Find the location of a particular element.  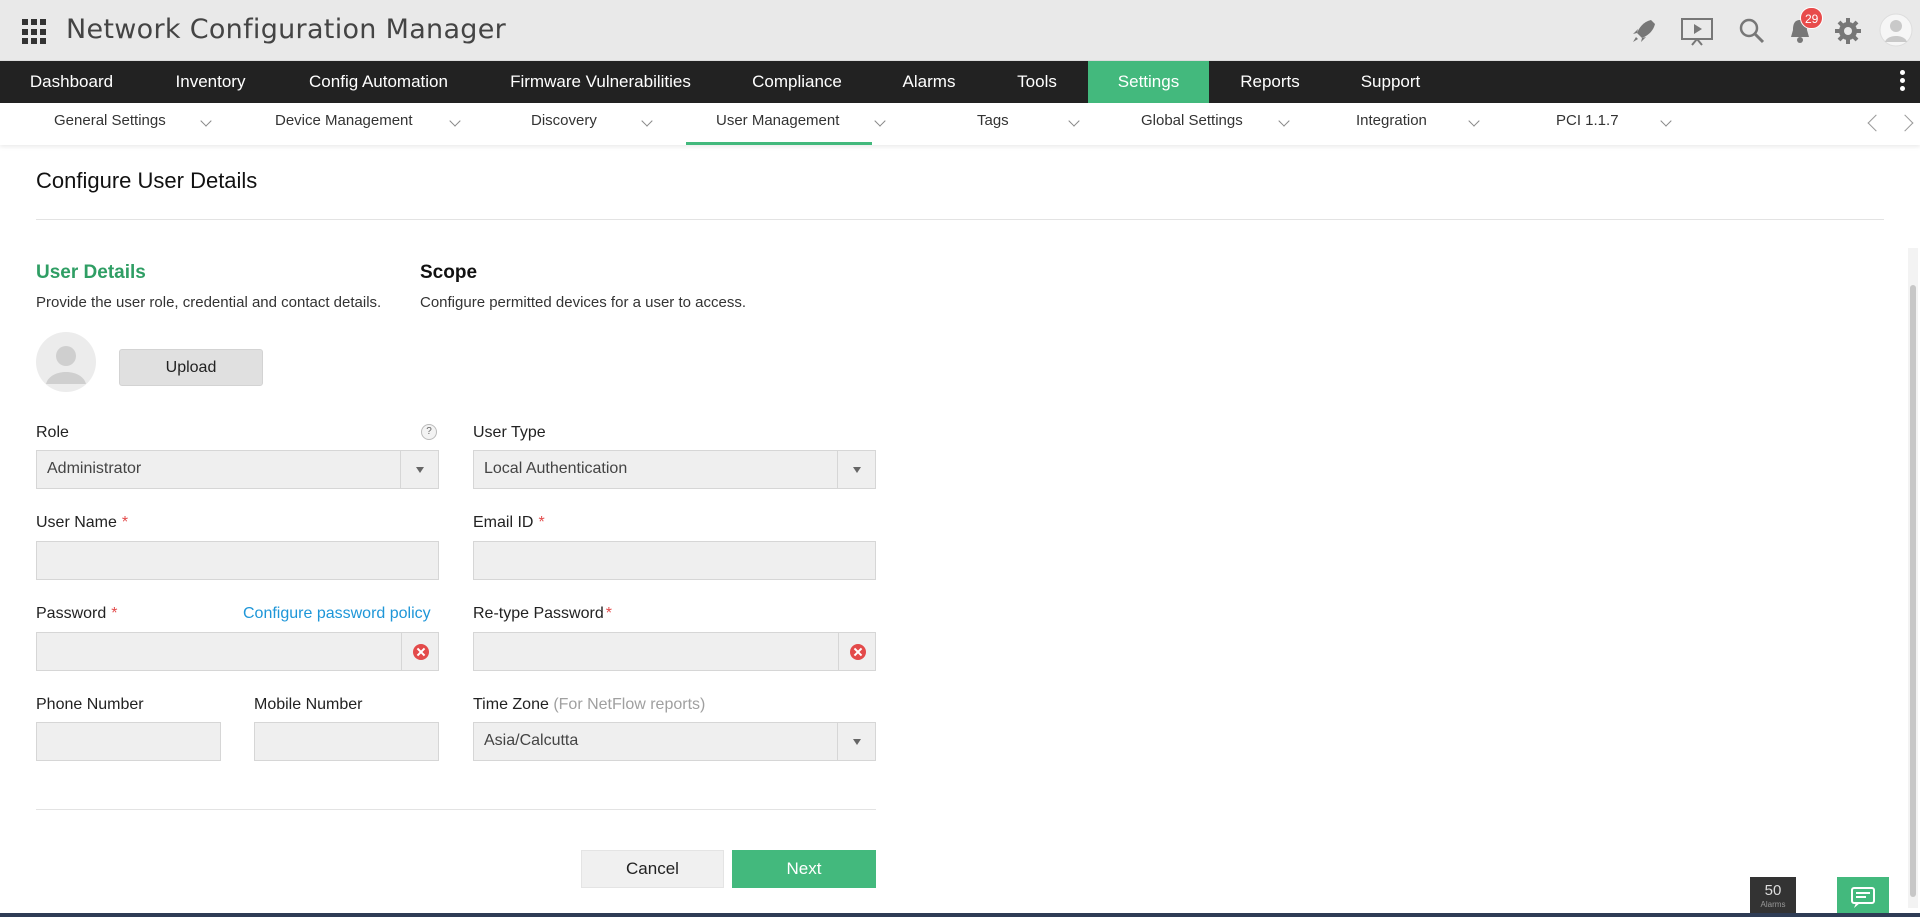

subnav-label: Integration is located at coordinates (1391, 120).